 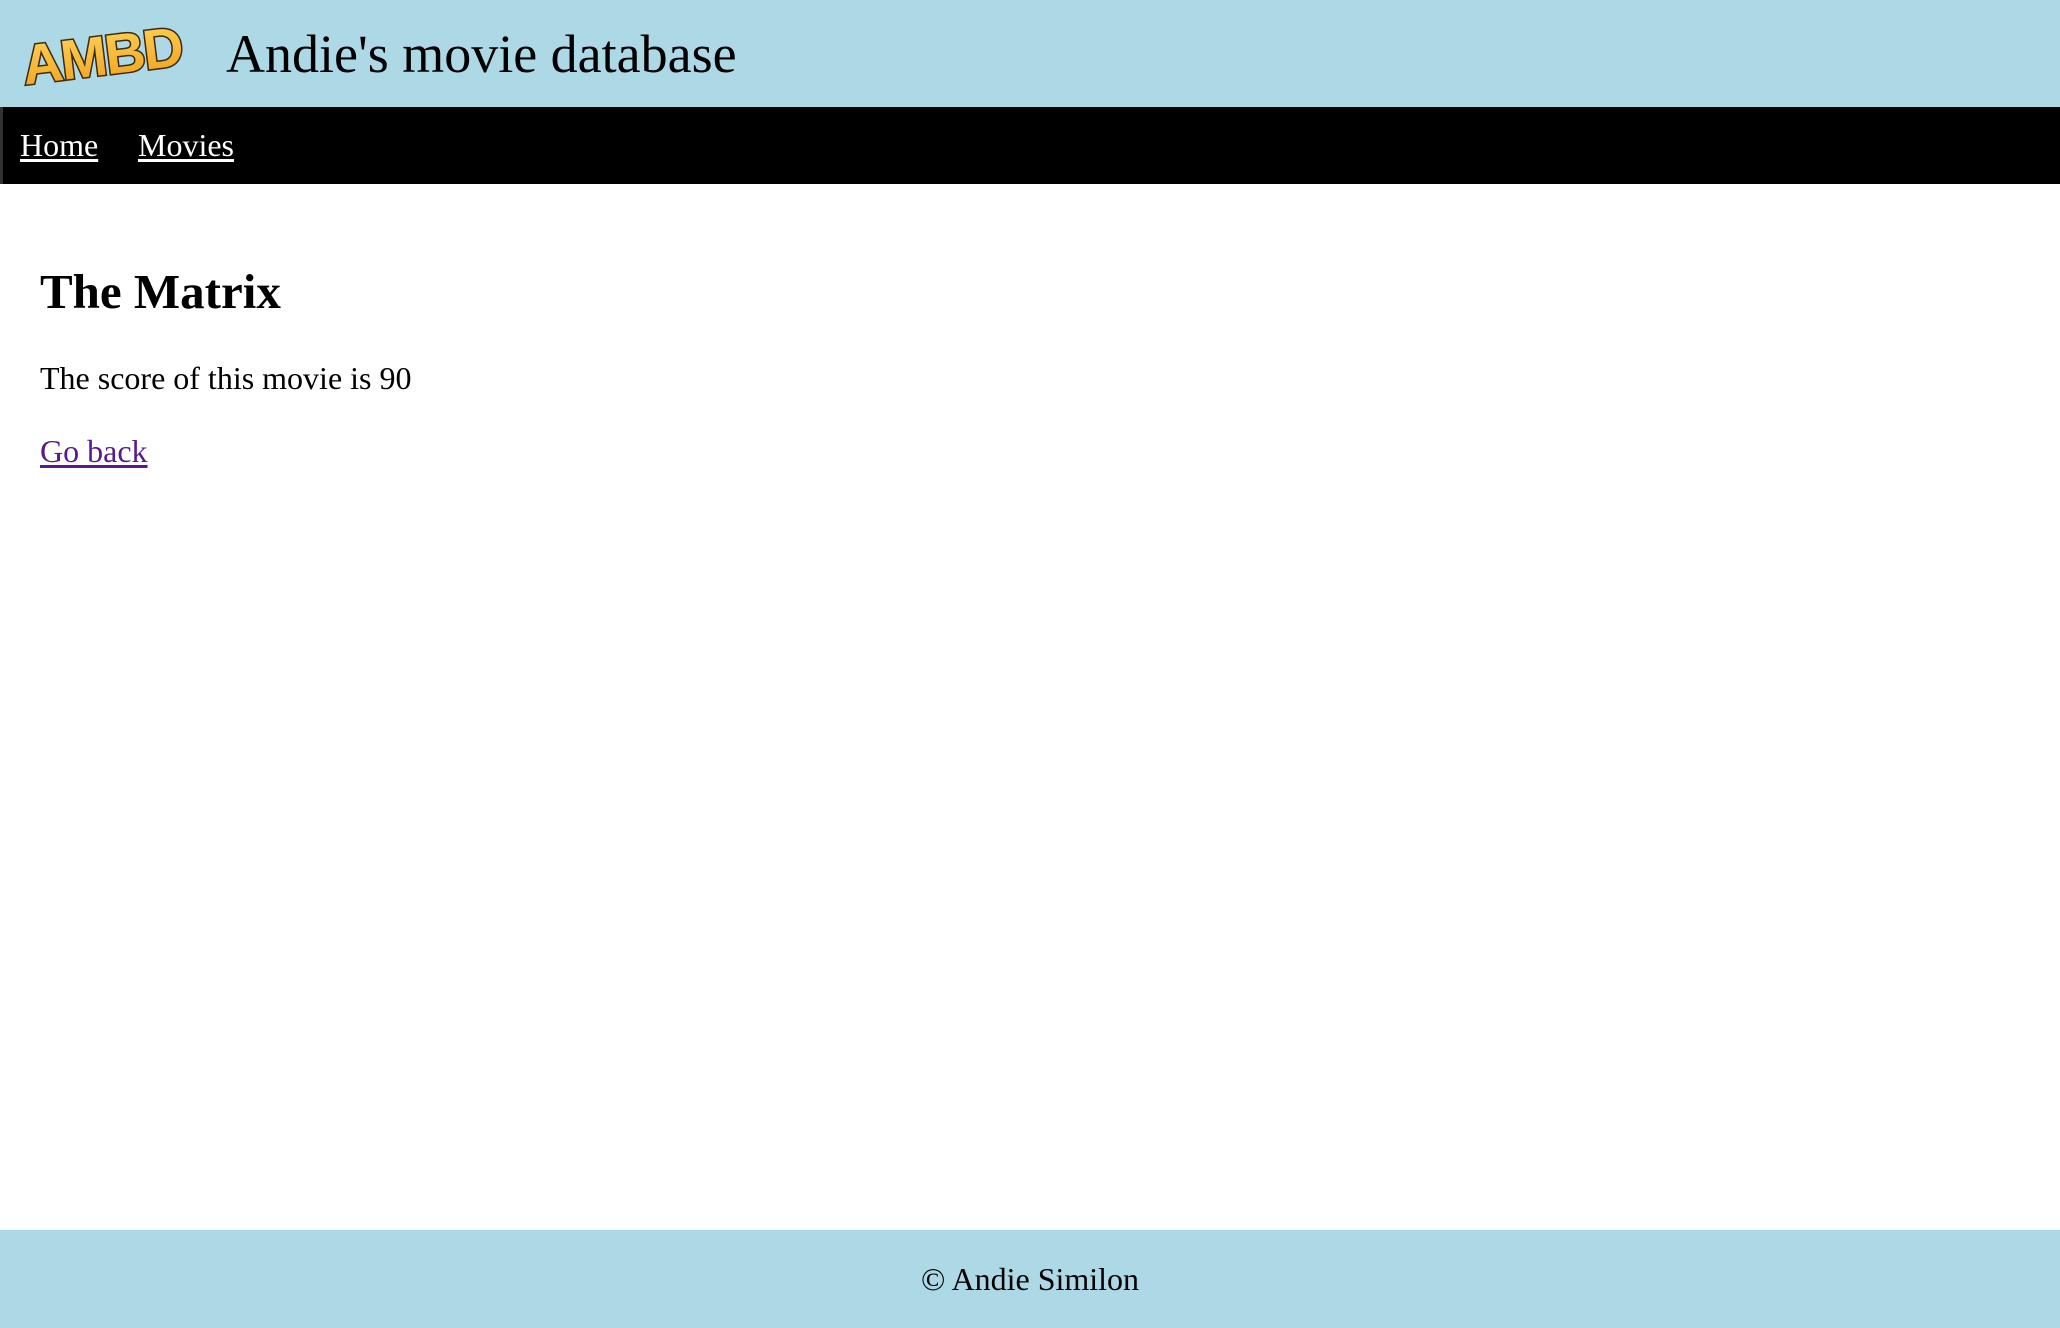 What do you see at coordinates (186, 145) in the screenshot?
I see `nav-link-movies: Movies` at bounding box center [186, 145].